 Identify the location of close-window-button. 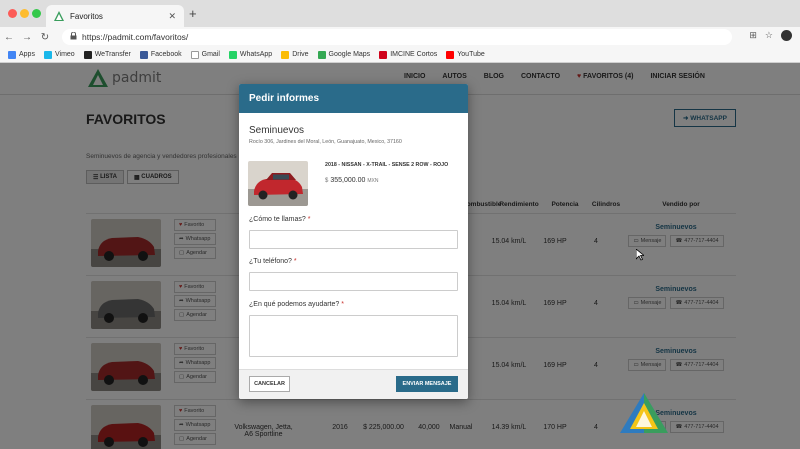
(12, 13).